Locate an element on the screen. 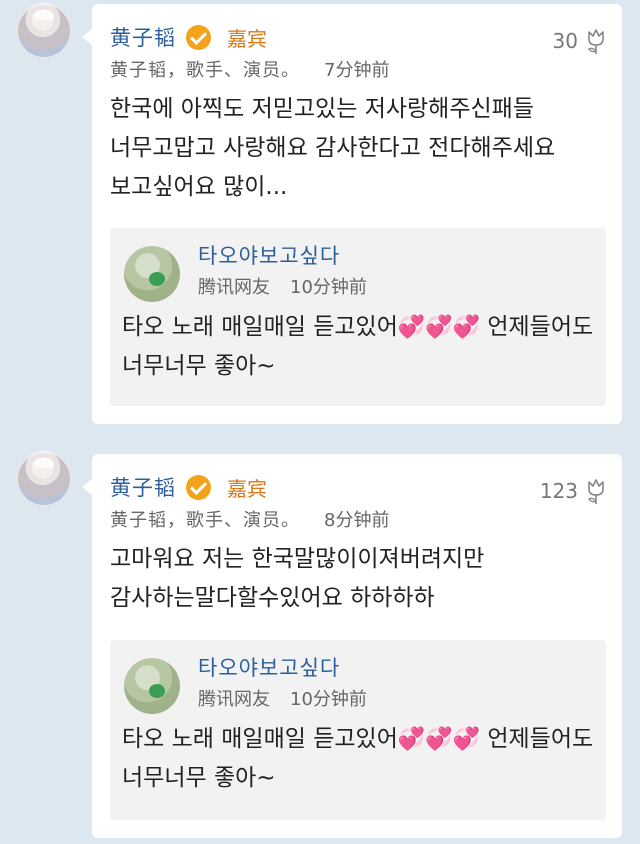 The width and height of the screenshot is (640, 844). like-count: 30 is located at coordinates (565, 41).